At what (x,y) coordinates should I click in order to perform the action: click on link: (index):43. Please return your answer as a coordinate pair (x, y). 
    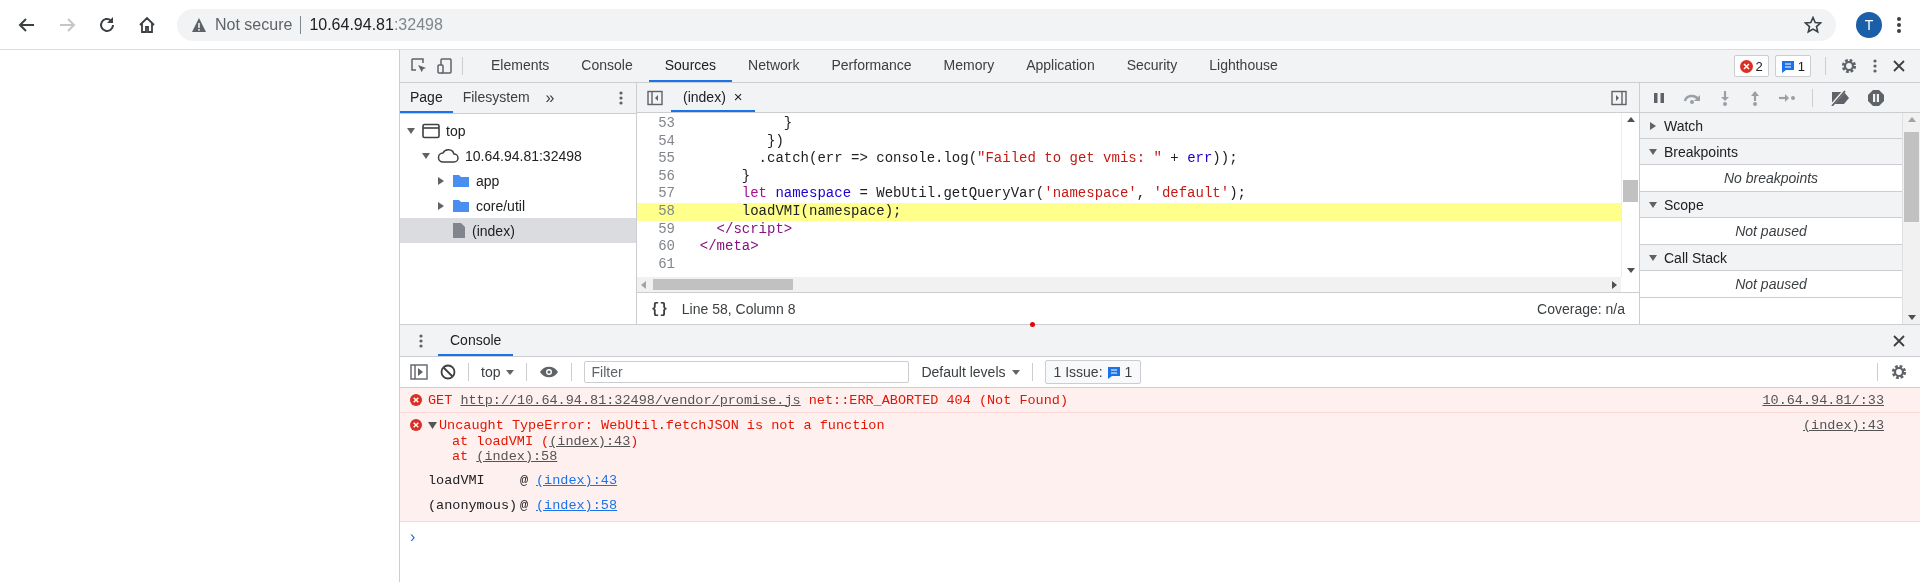
    Looking at the image, I should click on (590, 441).